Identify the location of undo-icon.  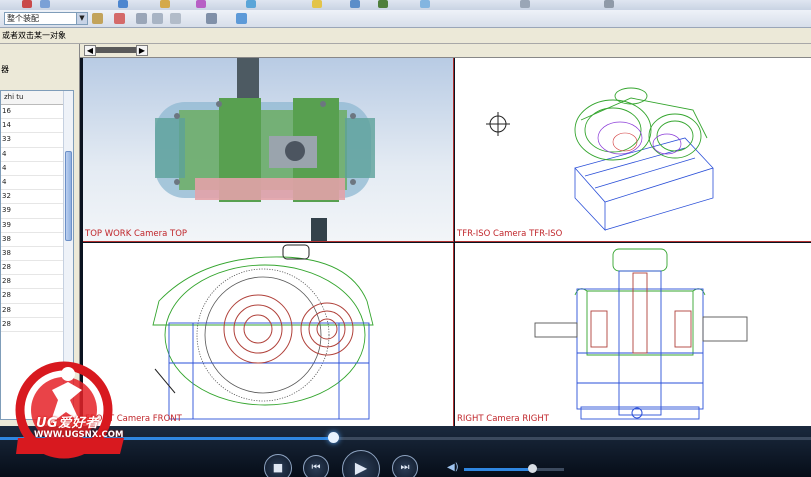
(141, 18).